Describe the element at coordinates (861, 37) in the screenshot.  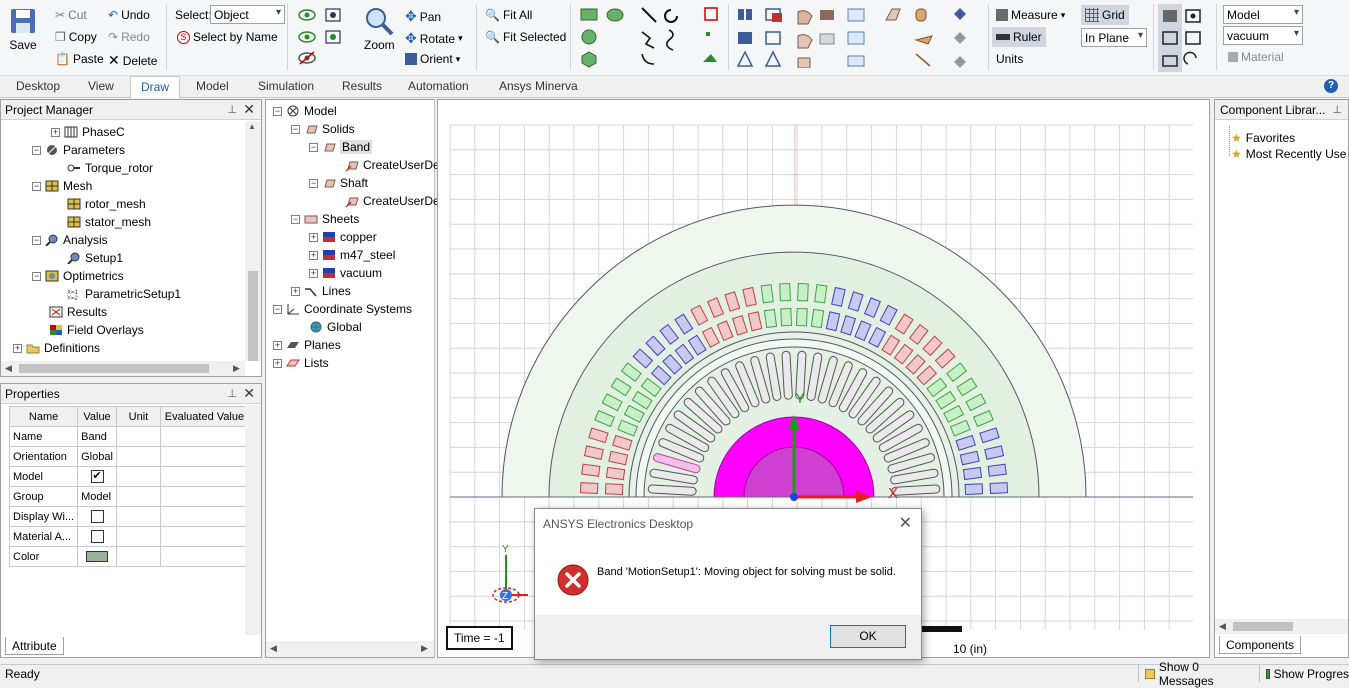
I see `boolean-operations-group` at that location.